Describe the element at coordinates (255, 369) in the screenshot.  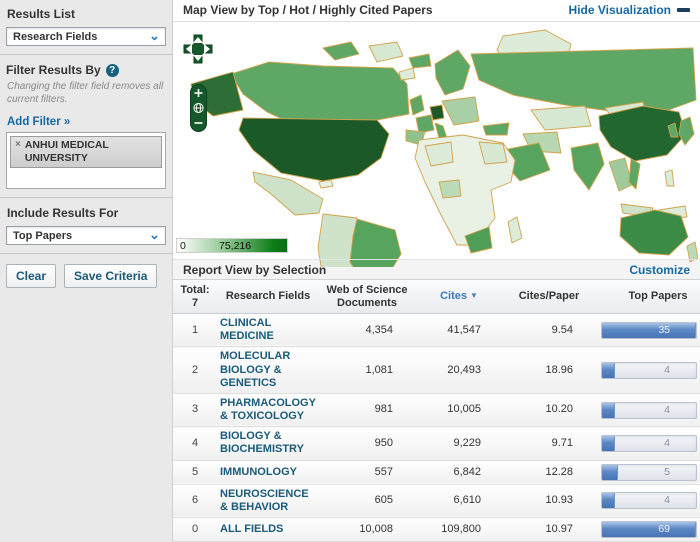
I see `field-link: MOLECULAR BIOLOGY & GENETICS` at that location.